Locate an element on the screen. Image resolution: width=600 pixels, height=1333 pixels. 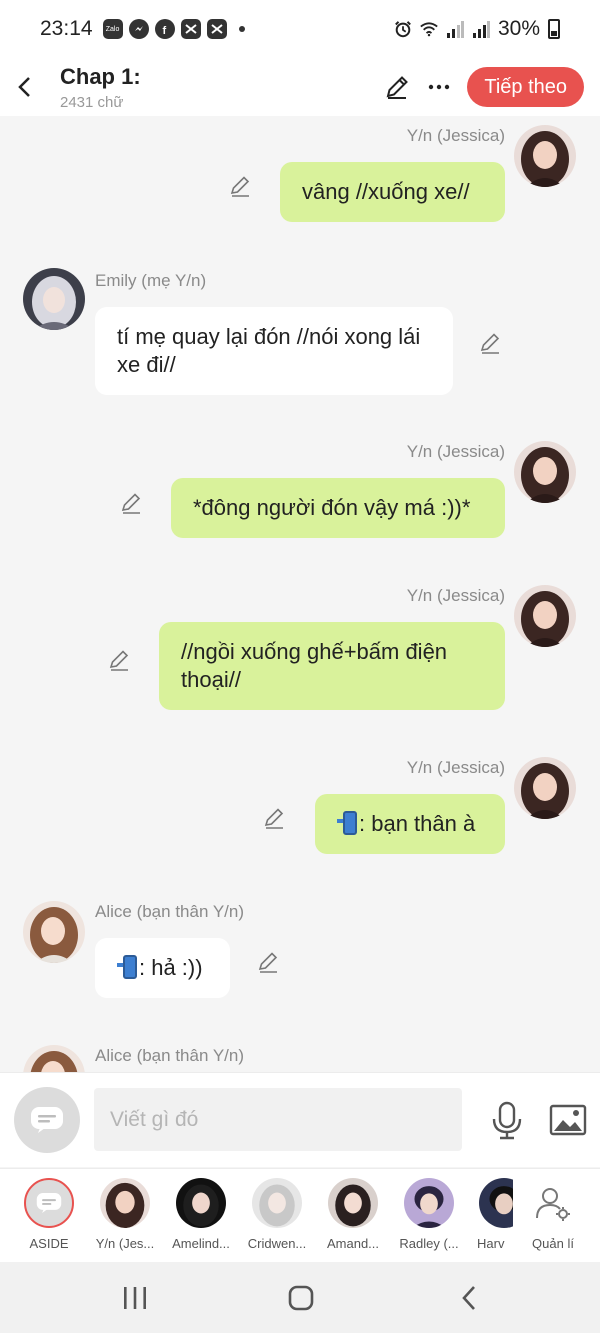
capcut-icon is located at coordinates (190, 29).